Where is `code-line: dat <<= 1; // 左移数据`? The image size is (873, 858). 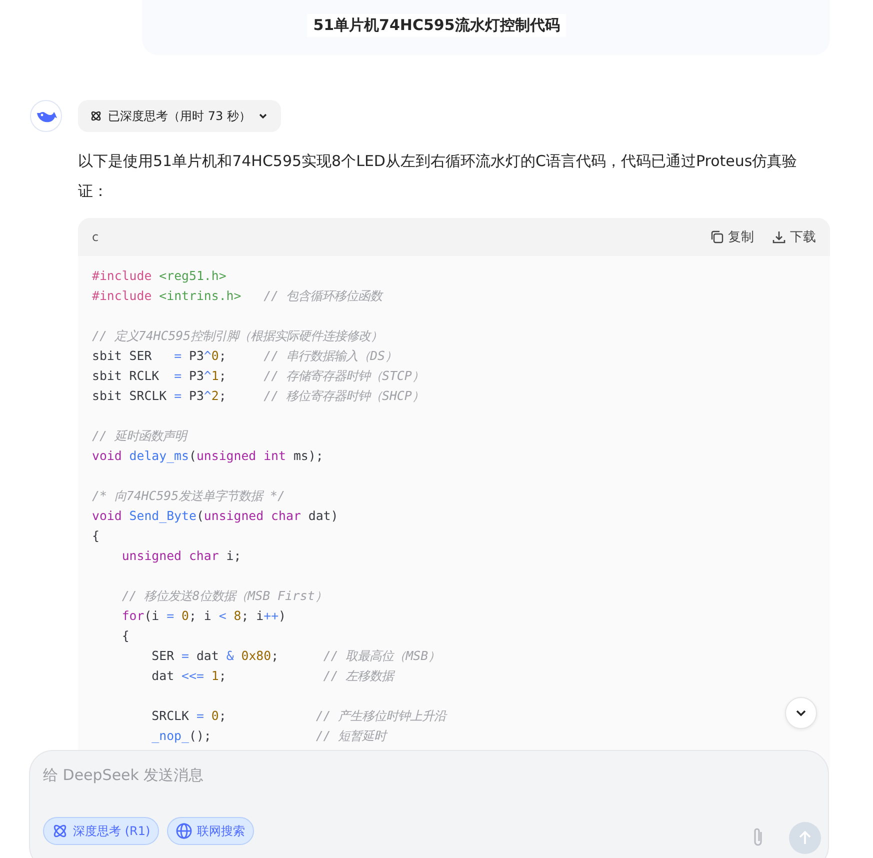
code-line: dat <<= 1; // 左移数据 is located at coordinates (272, 676).